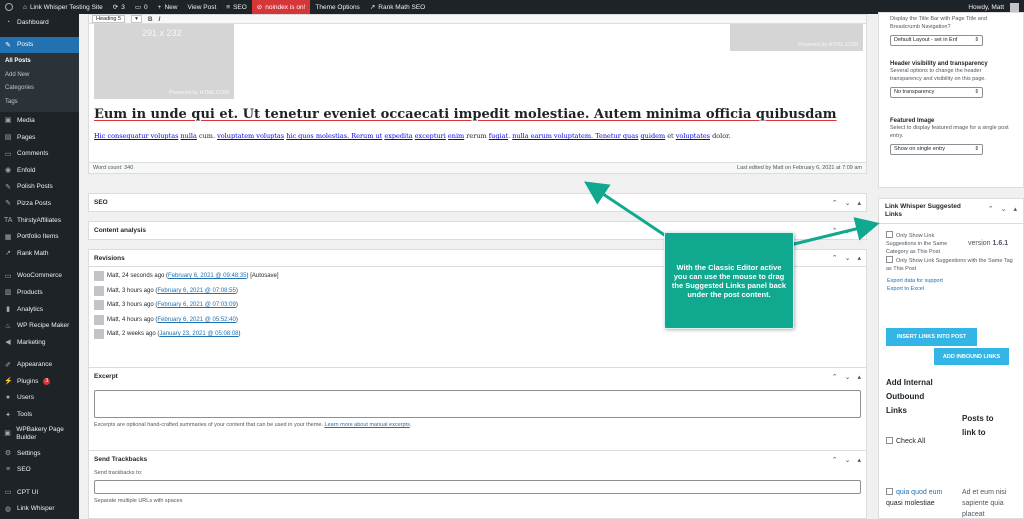  Describe the element at coordinates (628, 211) in the screenshot. I see `arrow-to-editor` at that location.